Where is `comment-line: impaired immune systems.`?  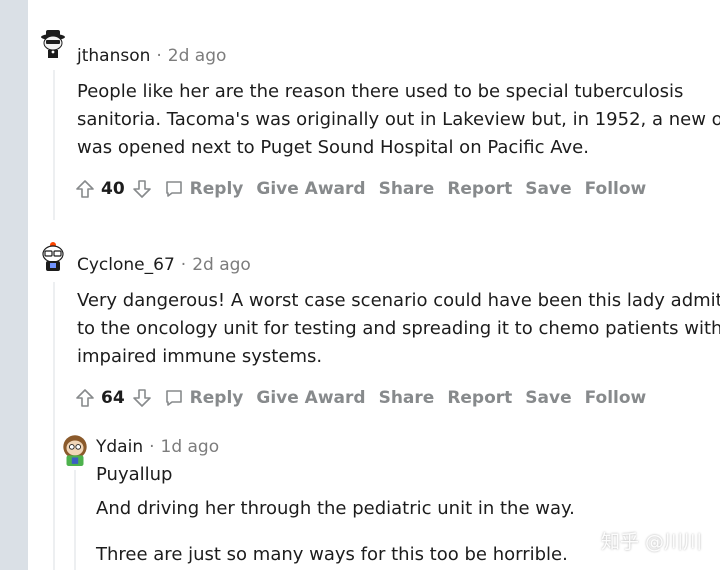 comment-line: impaired immune systems. is located at coordinates (200, 356).